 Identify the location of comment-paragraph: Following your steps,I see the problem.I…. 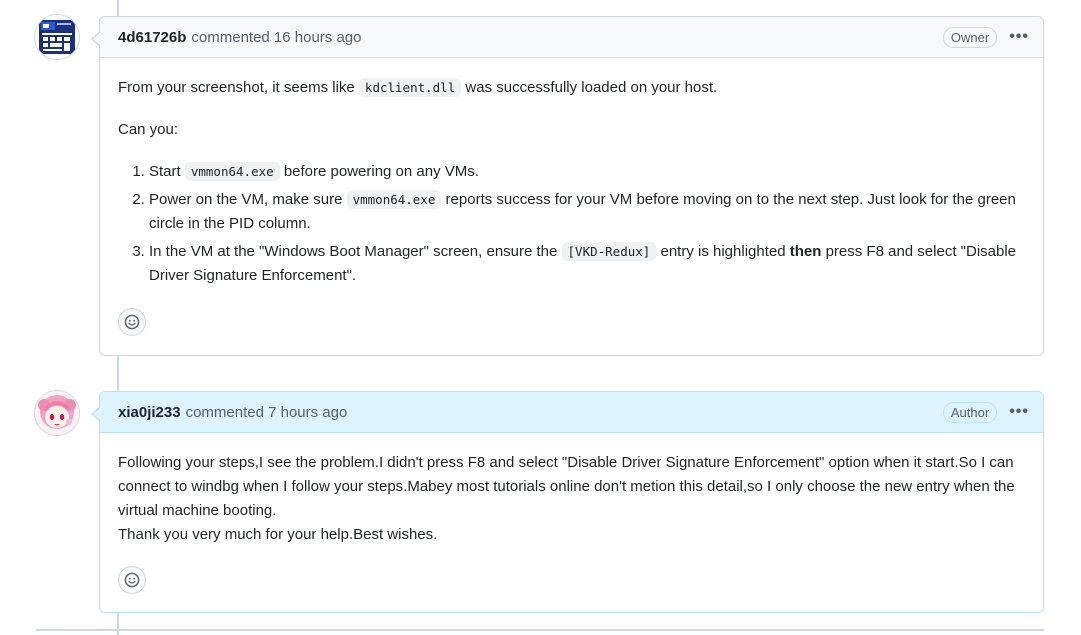
(566, 486).